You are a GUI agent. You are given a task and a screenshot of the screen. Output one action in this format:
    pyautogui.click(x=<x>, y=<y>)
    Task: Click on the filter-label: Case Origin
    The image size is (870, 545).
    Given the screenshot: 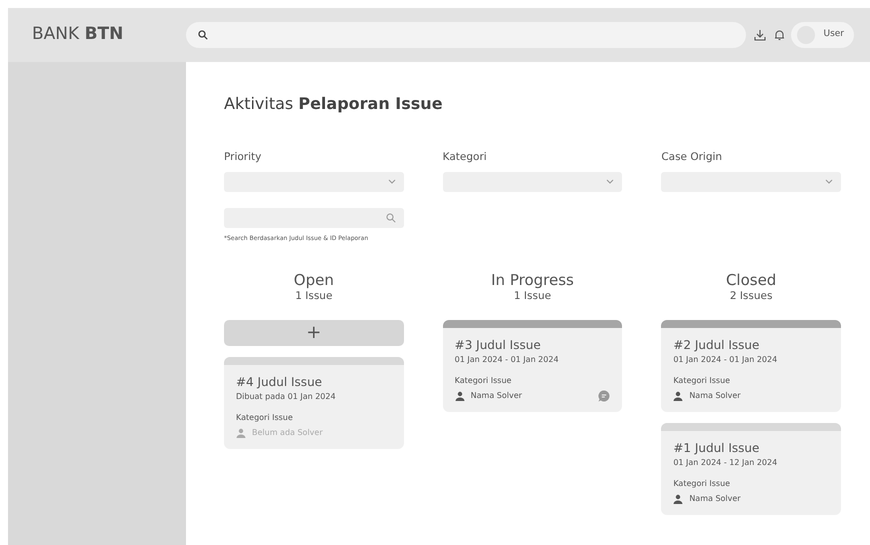 What is the action you would take?
    pyautogui.click(x=692, y=157)
    